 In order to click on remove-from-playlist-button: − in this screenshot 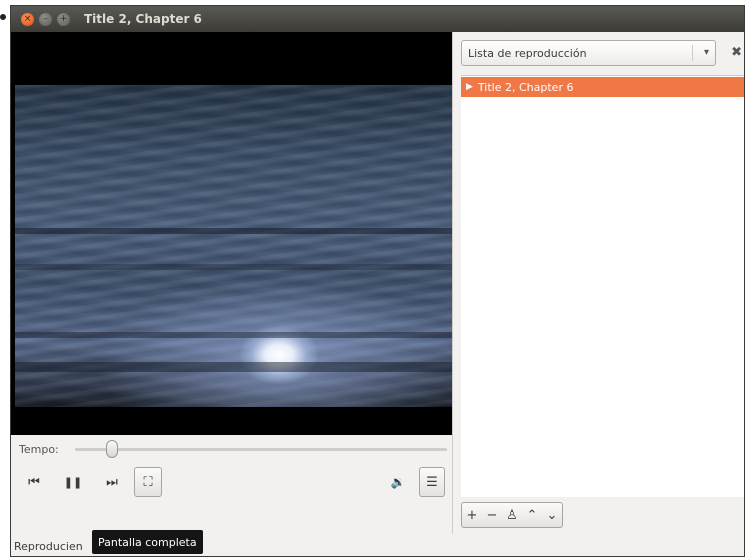, I will do `click(492, 515)`.